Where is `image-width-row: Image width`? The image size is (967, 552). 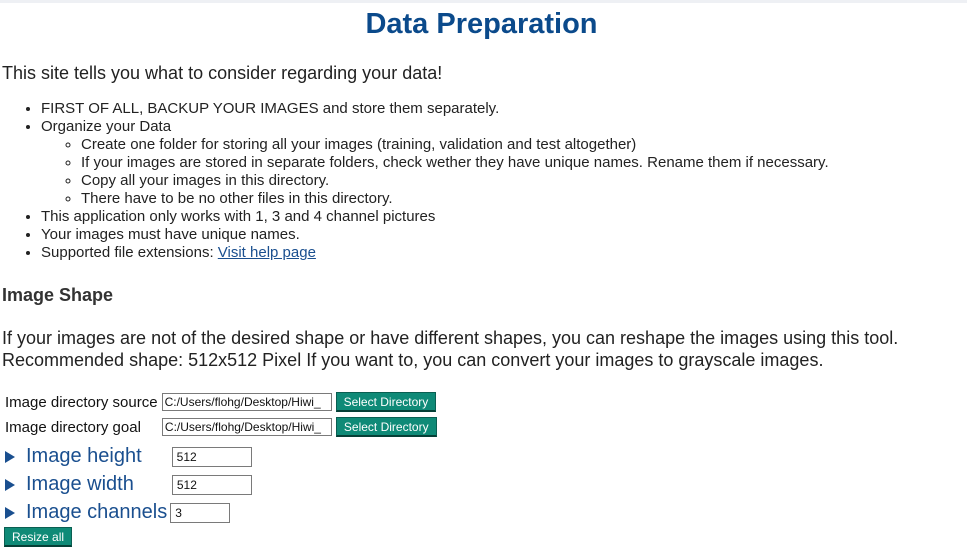 image-width-row: Image width is located at coordinates (128, 484).